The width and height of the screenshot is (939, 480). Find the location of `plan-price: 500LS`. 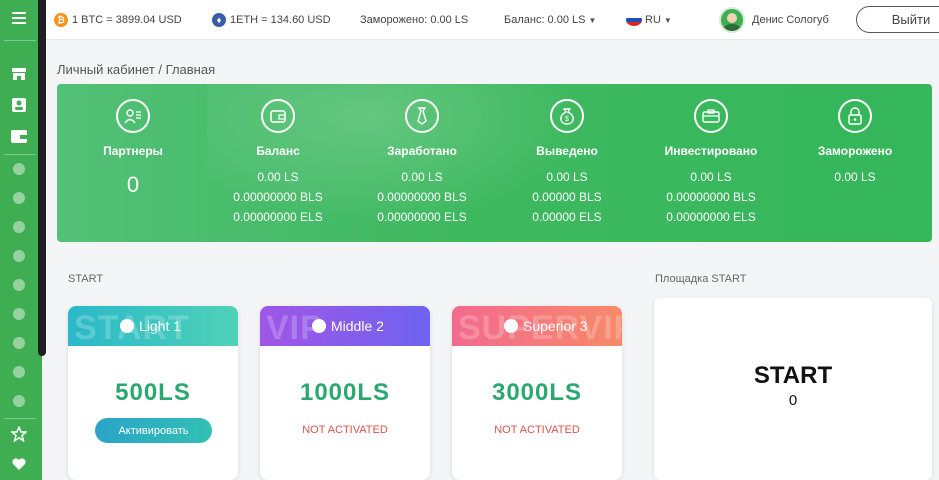

plan-price: 500LS is located at coordinates (153, 392).